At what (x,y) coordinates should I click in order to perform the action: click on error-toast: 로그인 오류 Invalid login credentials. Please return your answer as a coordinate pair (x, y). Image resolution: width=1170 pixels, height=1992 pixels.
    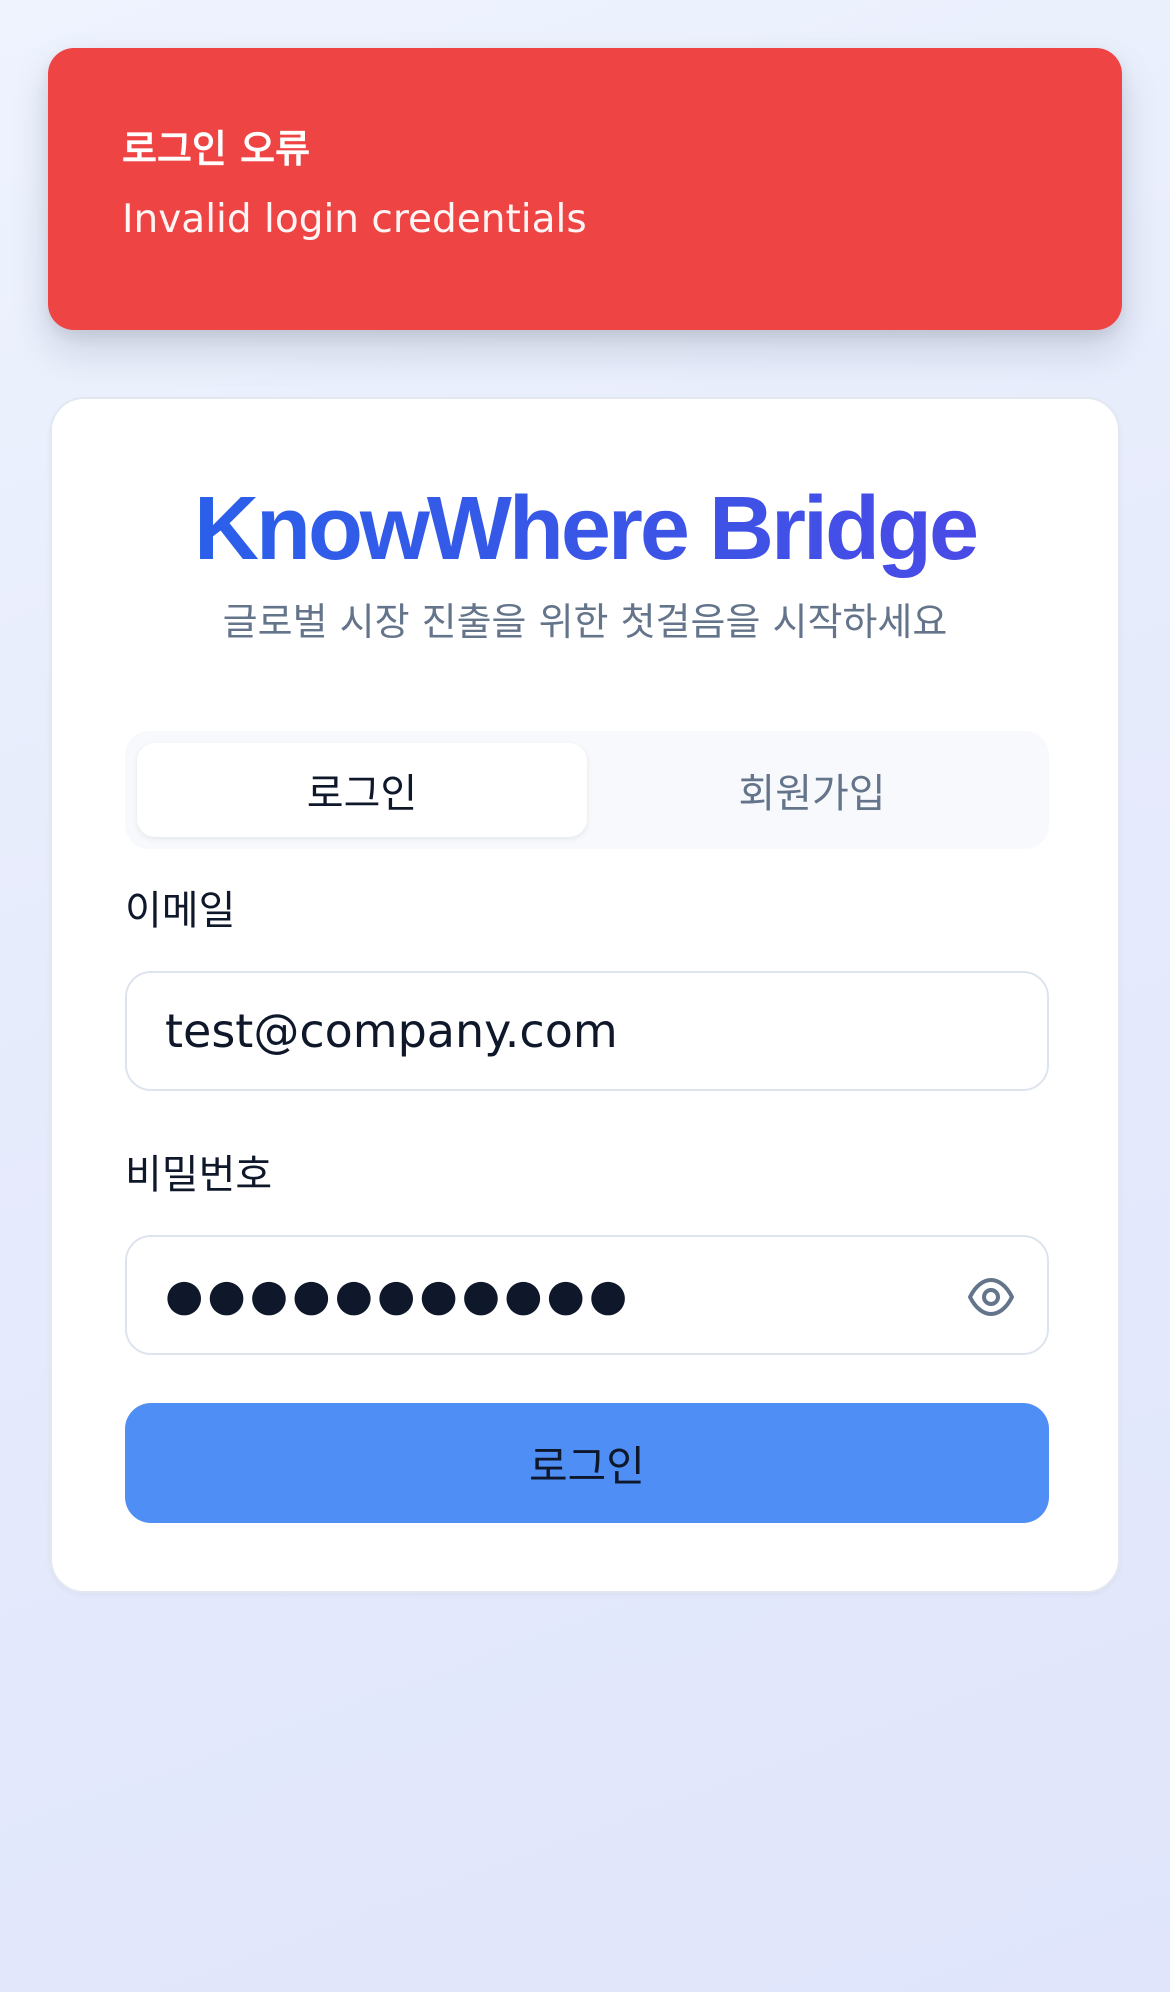
    Looking at the image, I should click on (585, 189).